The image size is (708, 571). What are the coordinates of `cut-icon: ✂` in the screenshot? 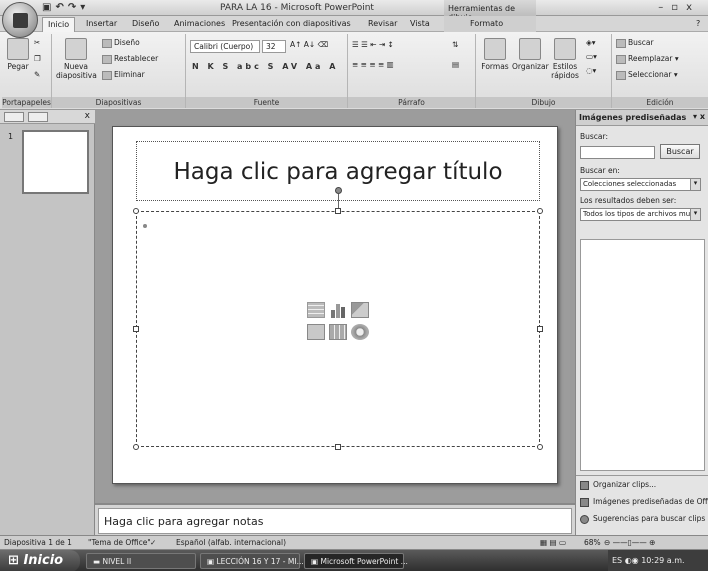 It's located at (37, 42).